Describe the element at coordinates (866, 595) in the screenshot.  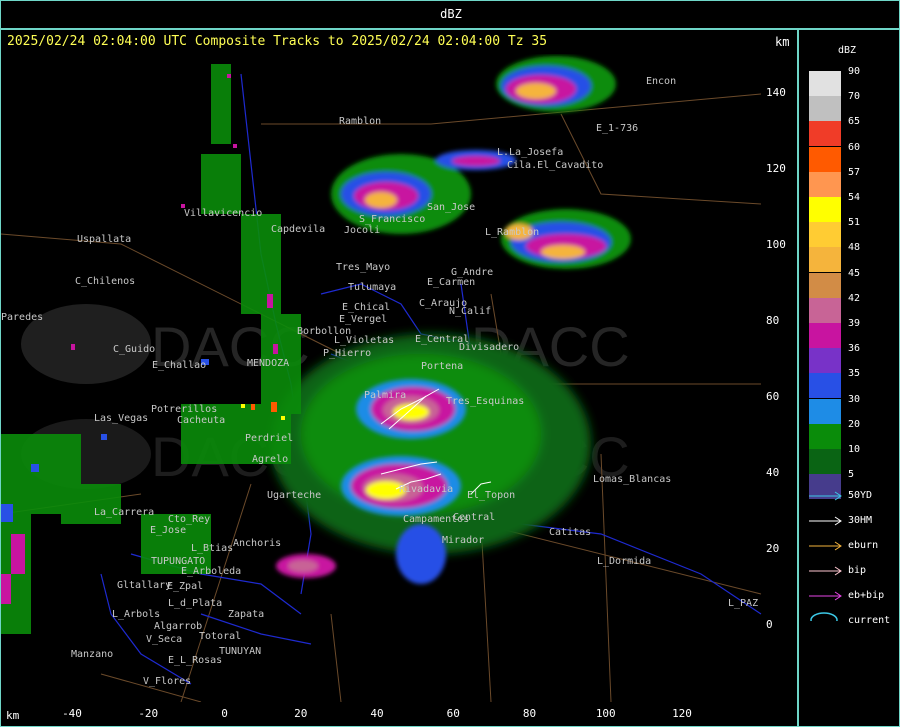
I see `track-legend-label: eb+bip` at that location.